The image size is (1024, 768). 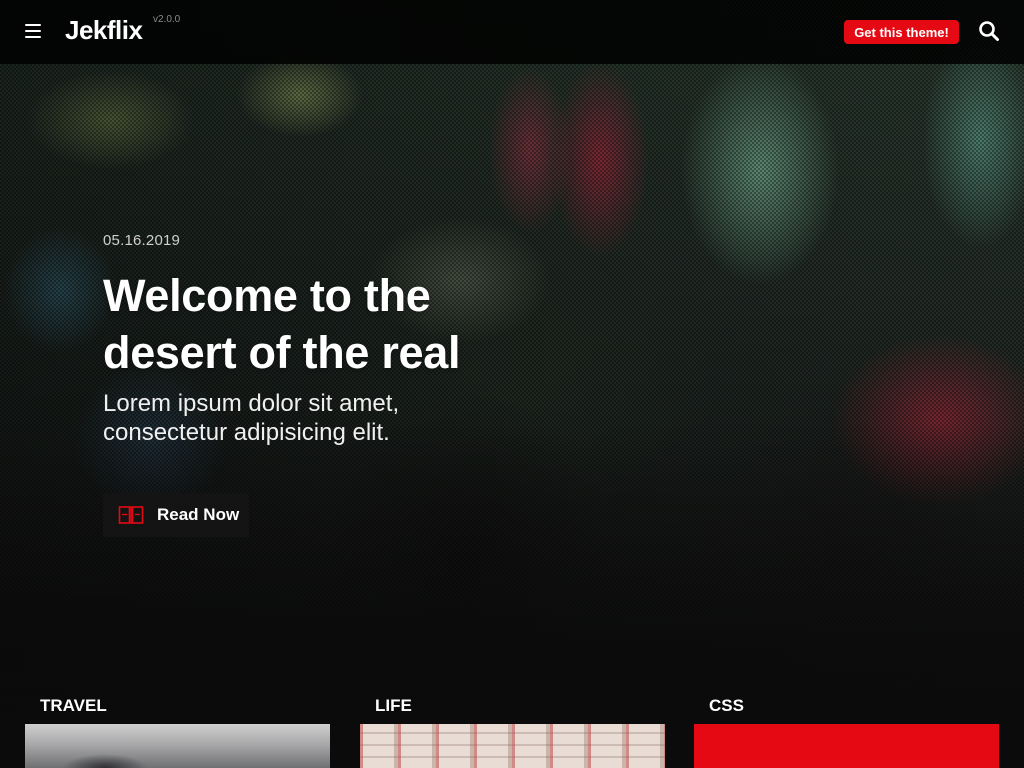 I want to click on hero-title-line: Welcome to the, so click(x=267, y=295).